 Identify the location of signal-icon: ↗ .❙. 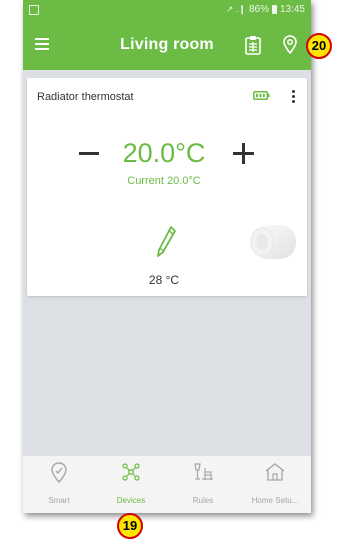
(235, 9).